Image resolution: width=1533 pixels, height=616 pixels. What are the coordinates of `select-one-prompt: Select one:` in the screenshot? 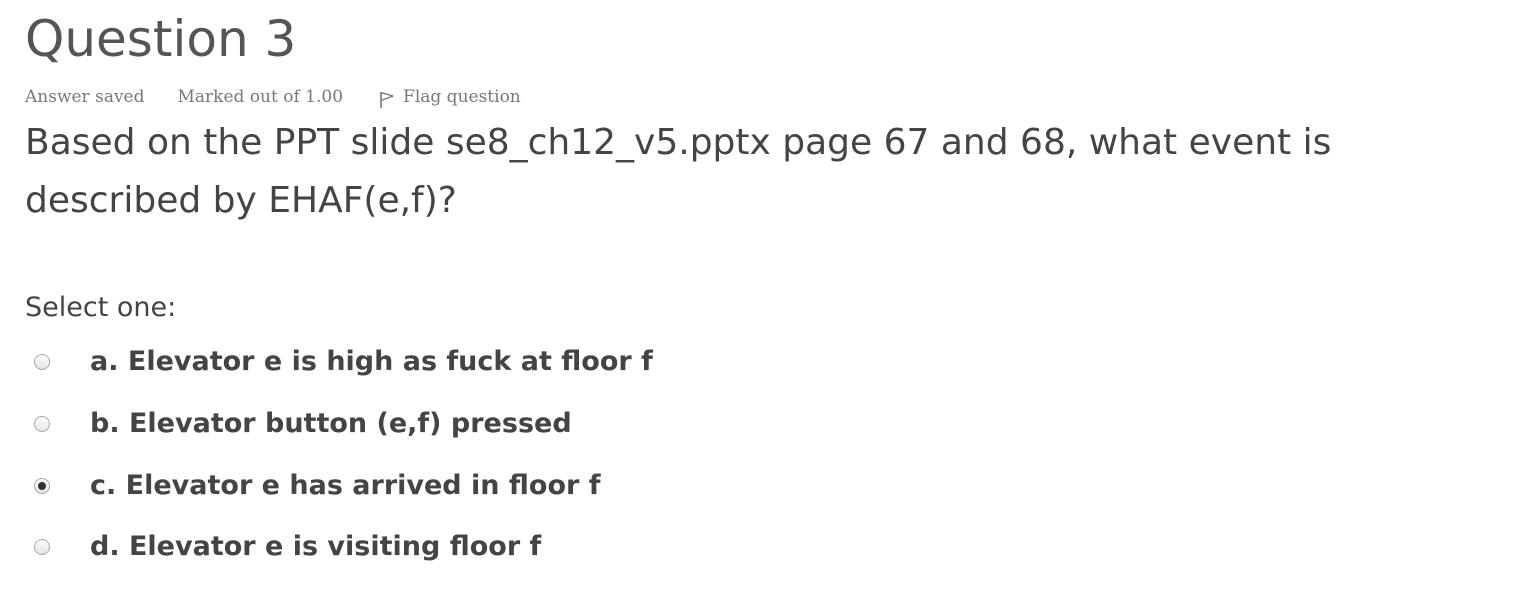 It's located at (101, 307).